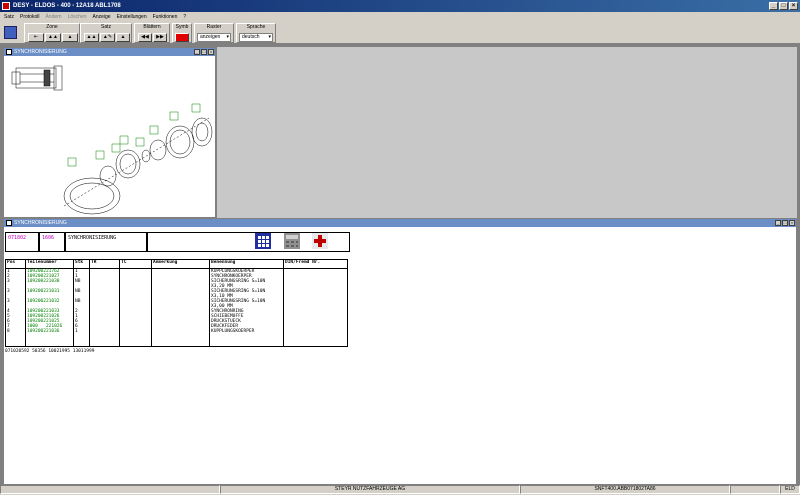 This screenshot has width=800, height=495. I want to click on home-icon, so click(10, 32).